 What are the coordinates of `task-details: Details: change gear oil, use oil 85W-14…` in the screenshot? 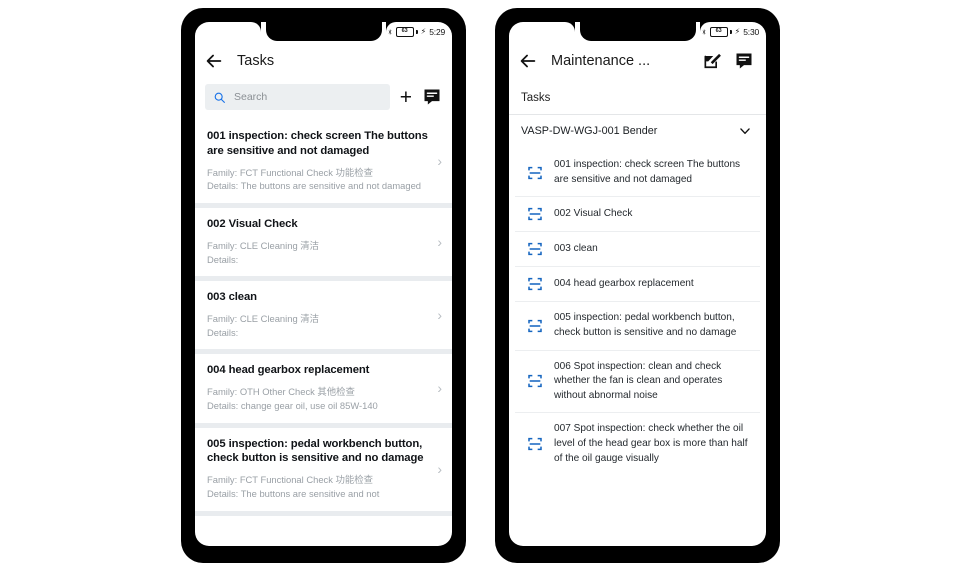 It's located at (292, 405).